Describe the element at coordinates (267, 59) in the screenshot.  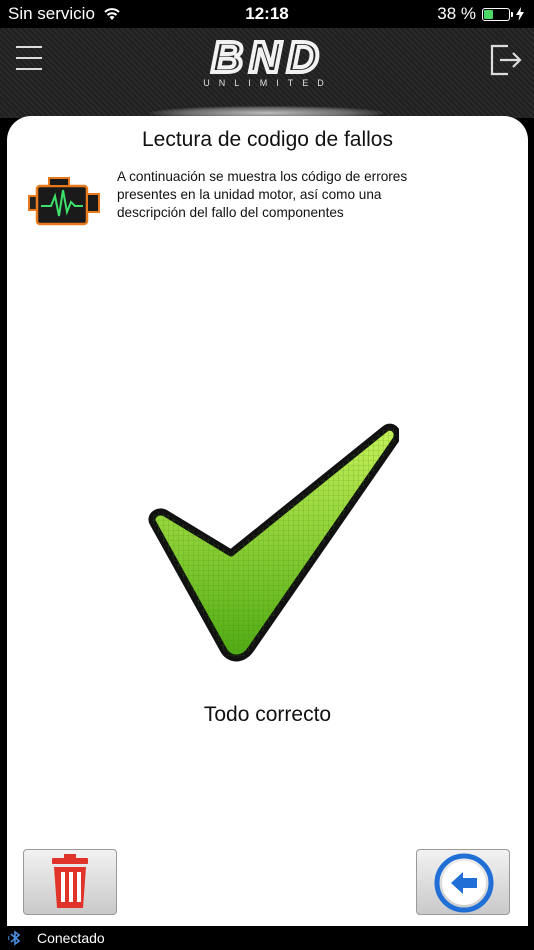
I see `logo-main: BND` at that location.